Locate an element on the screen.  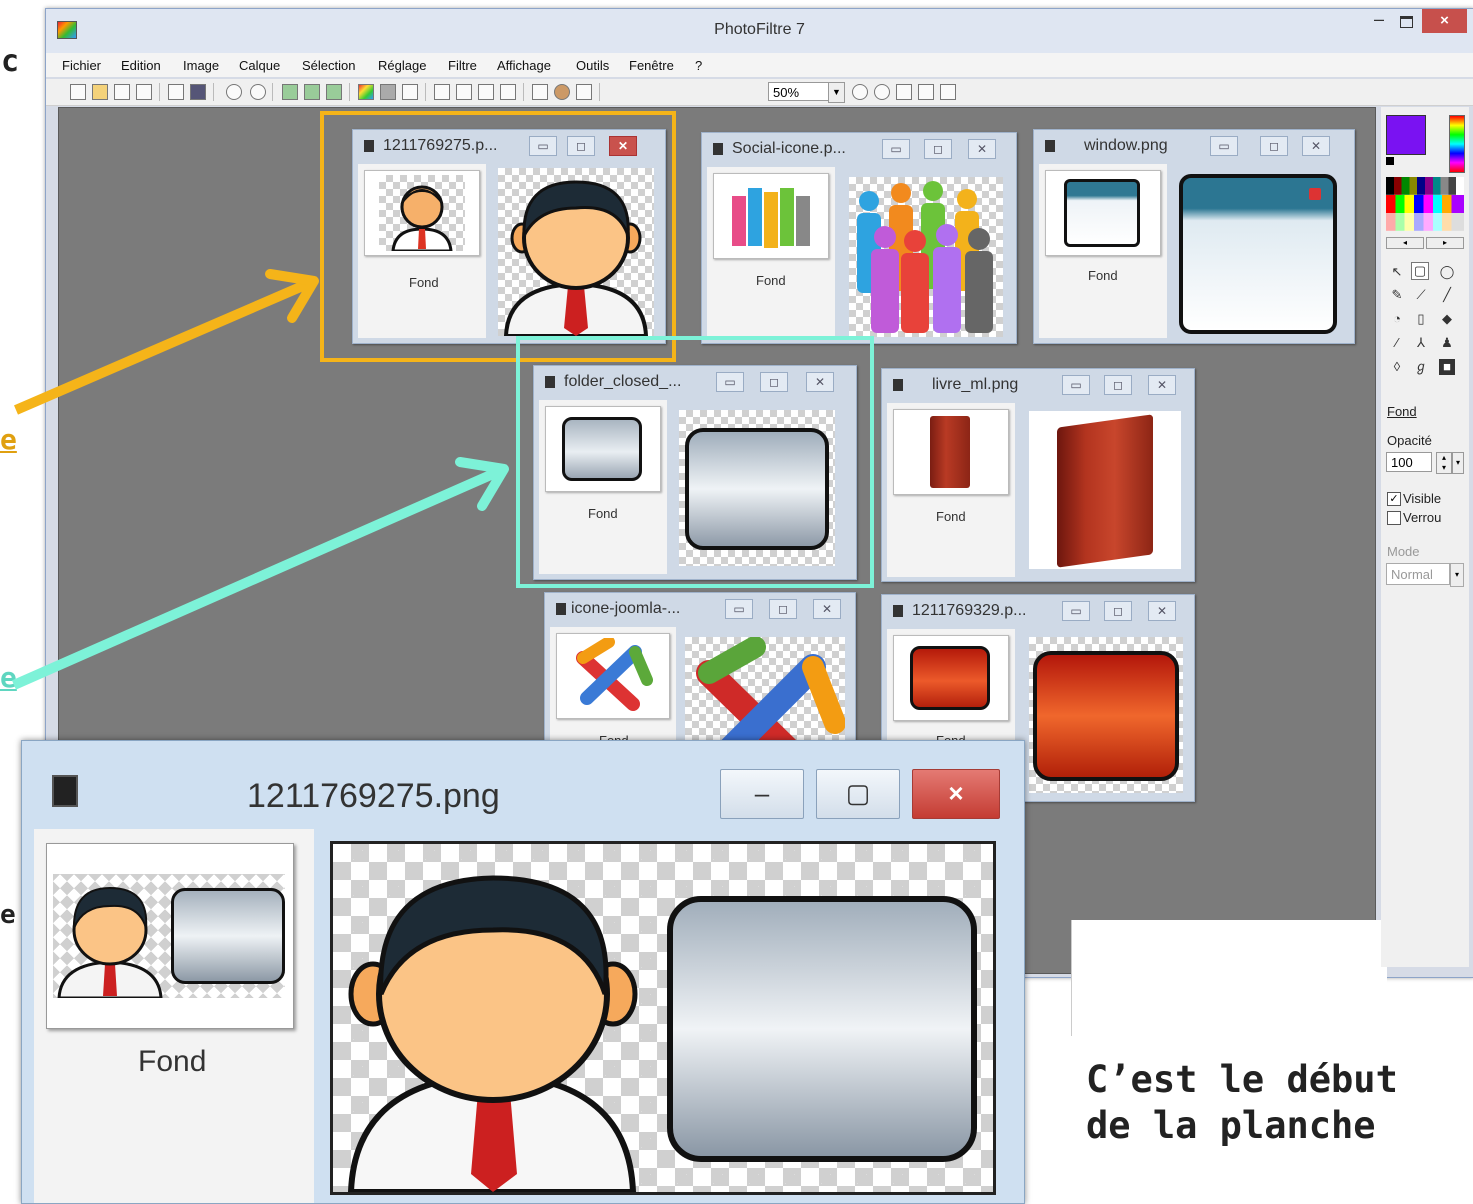
palette-icon is located at coordinates (562, 92).